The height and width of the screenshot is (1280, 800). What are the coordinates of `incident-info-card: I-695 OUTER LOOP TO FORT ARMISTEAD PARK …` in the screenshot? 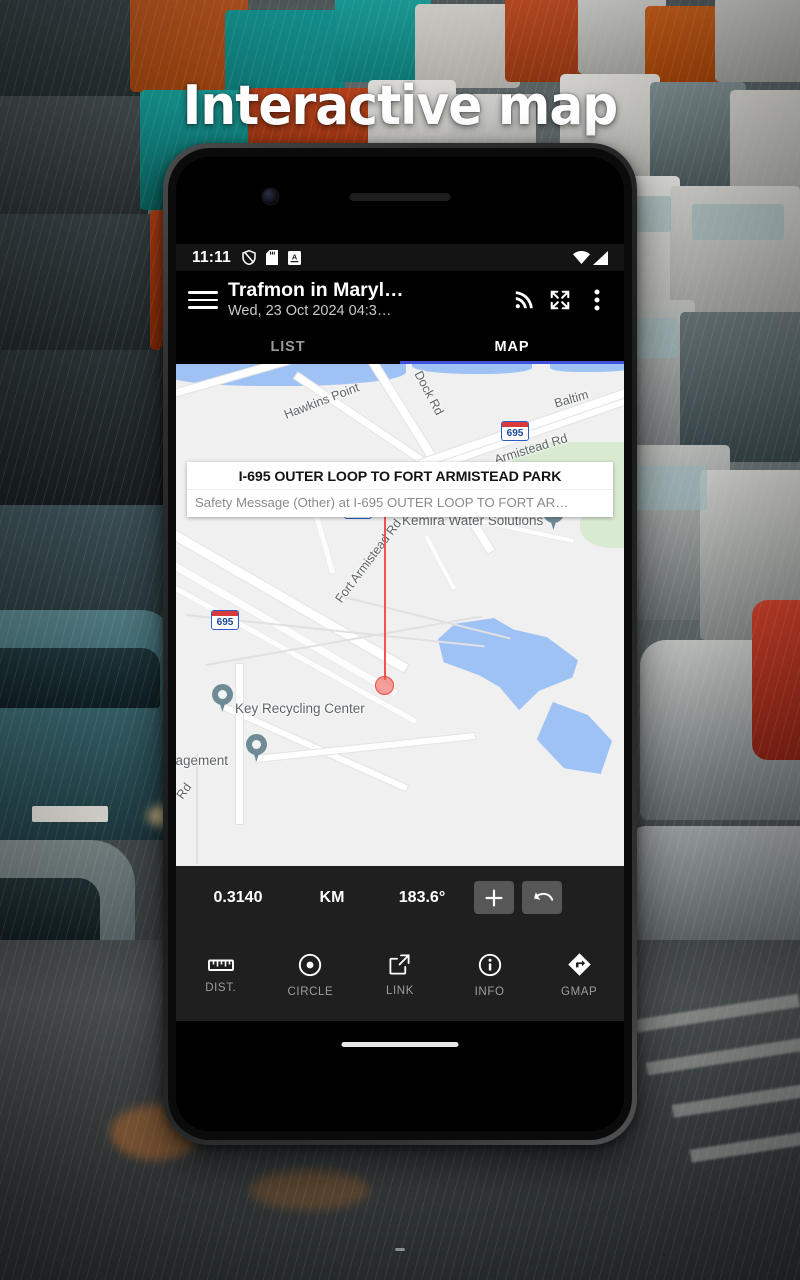 It's located at (400, 489).